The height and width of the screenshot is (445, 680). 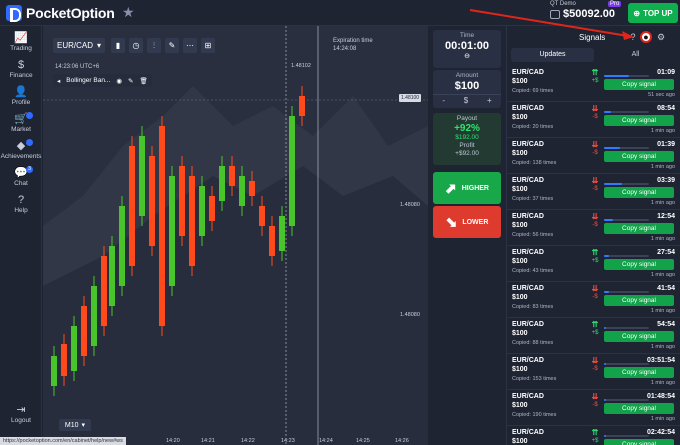 I want to click on clock-icon: ◷, so click(x=136, y=45).